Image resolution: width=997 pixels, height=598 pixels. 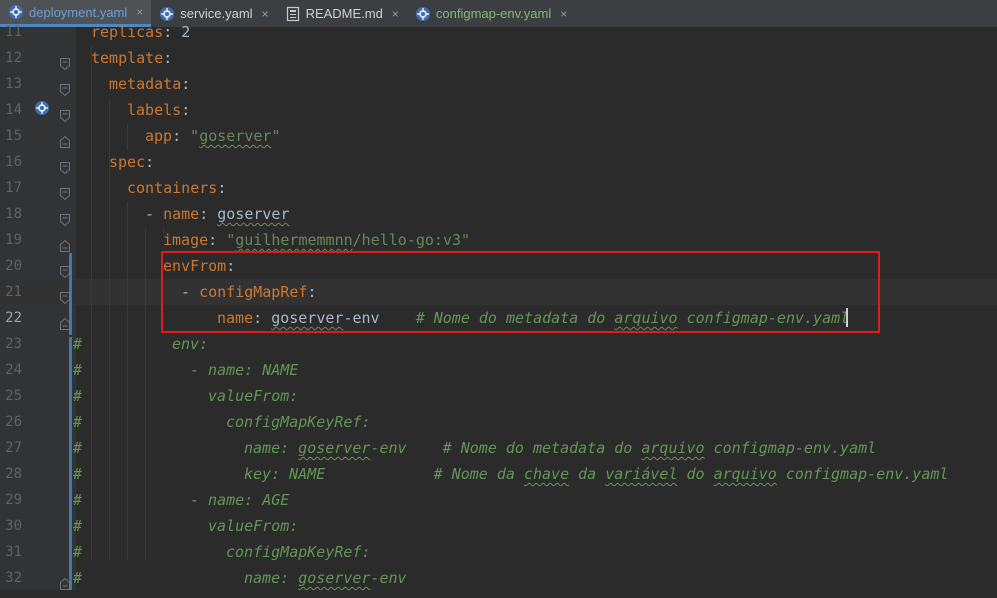 What do you see at coordinates (13, 370) in the screenshot?
I see `line-number: 24` at bounding box center [13, 370].